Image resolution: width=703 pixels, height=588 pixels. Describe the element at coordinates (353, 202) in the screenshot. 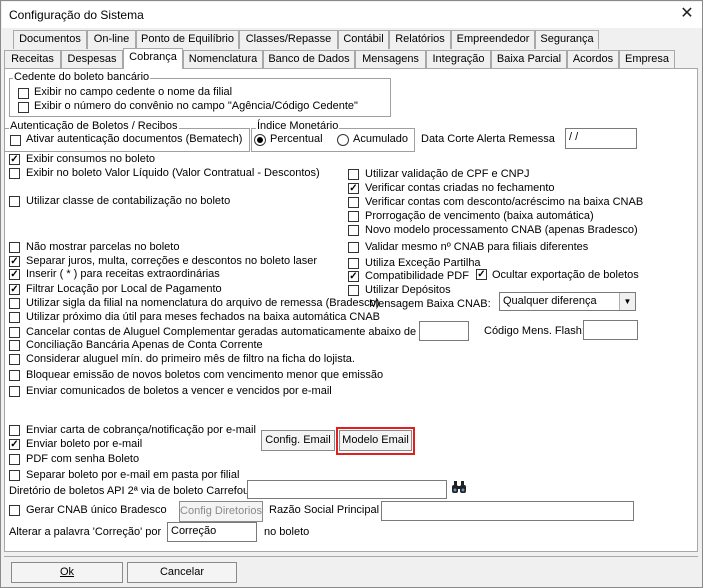

I see `verificar-desconto-checkbox` at that location.